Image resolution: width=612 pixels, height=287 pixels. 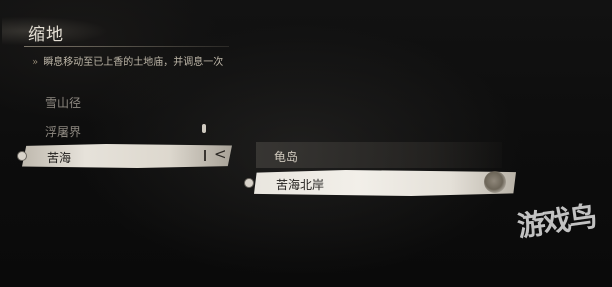 I want to click on page-description: » 瞬息移动至已上香的土地庙，并调息一次, so click(x=127, y=60).